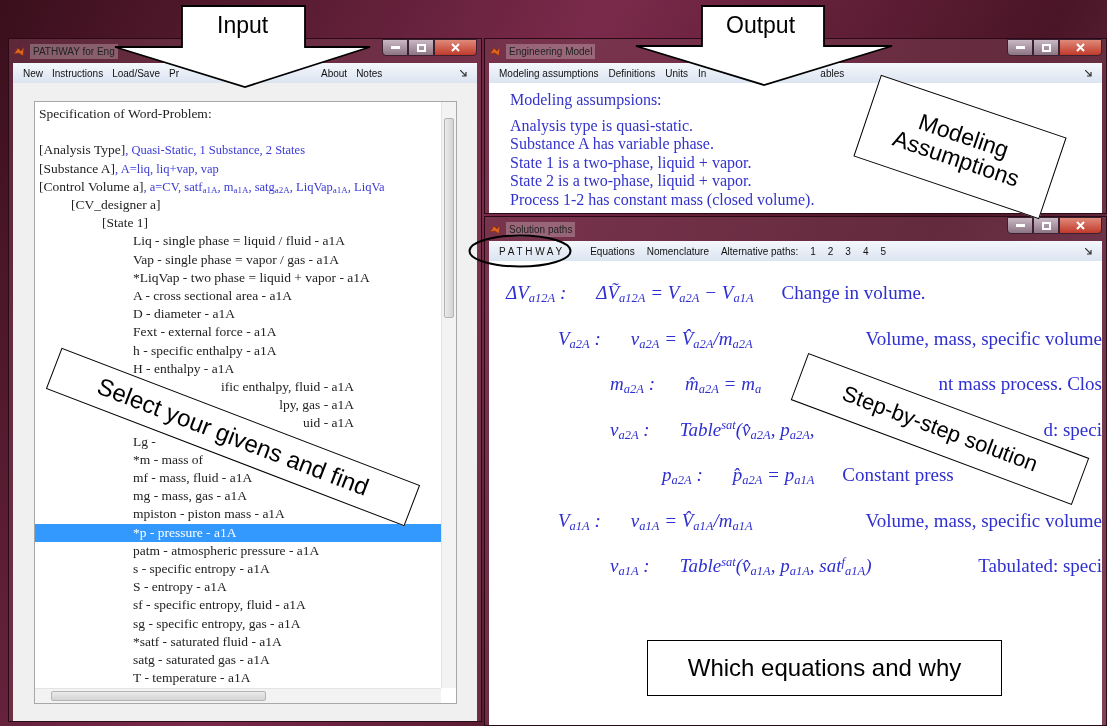  Describe the element at coordinates (236, 259) in the screenshot. I see `list-item: Vap - single phase = vapor / gas - a1A` at that location.